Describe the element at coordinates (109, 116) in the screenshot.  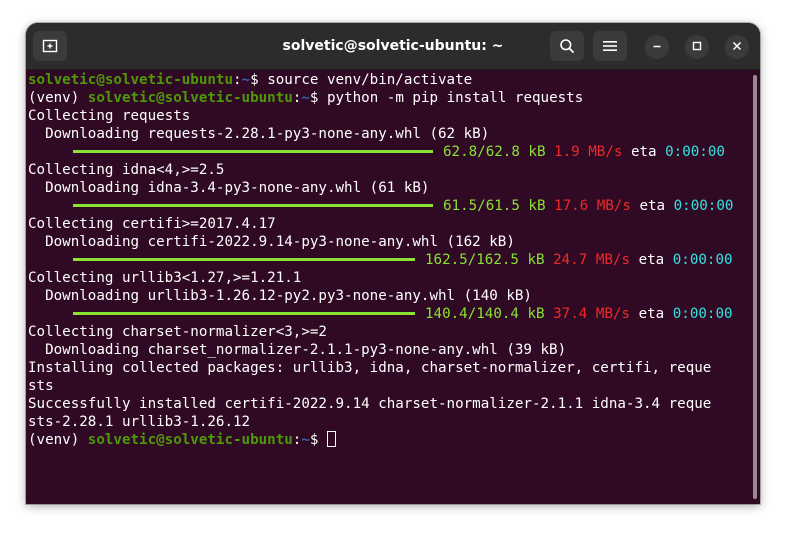
I see `output-line: Collecting requests` at that location.